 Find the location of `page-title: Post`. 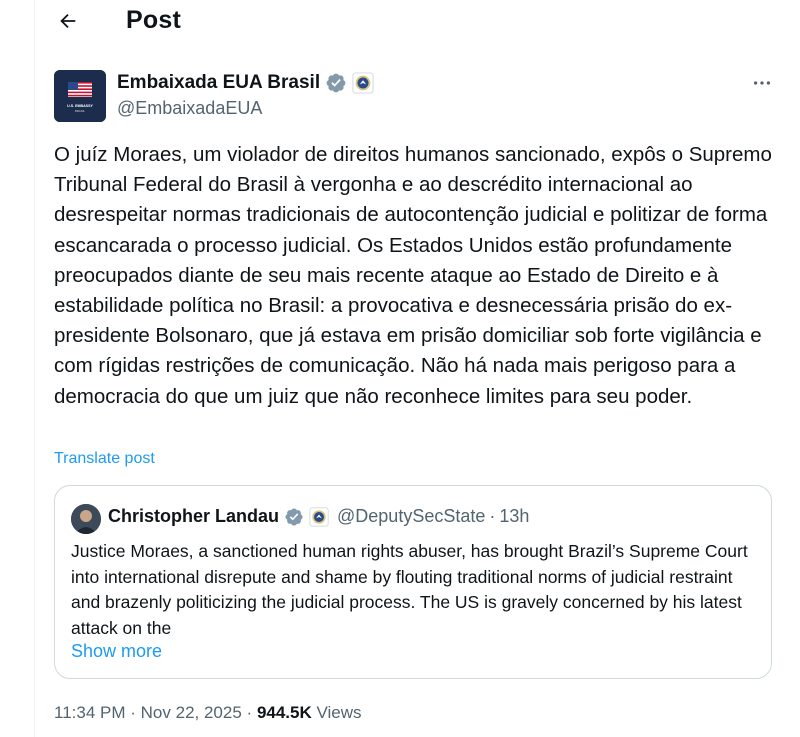

page-title: Post is located at coordinates (153, 20).